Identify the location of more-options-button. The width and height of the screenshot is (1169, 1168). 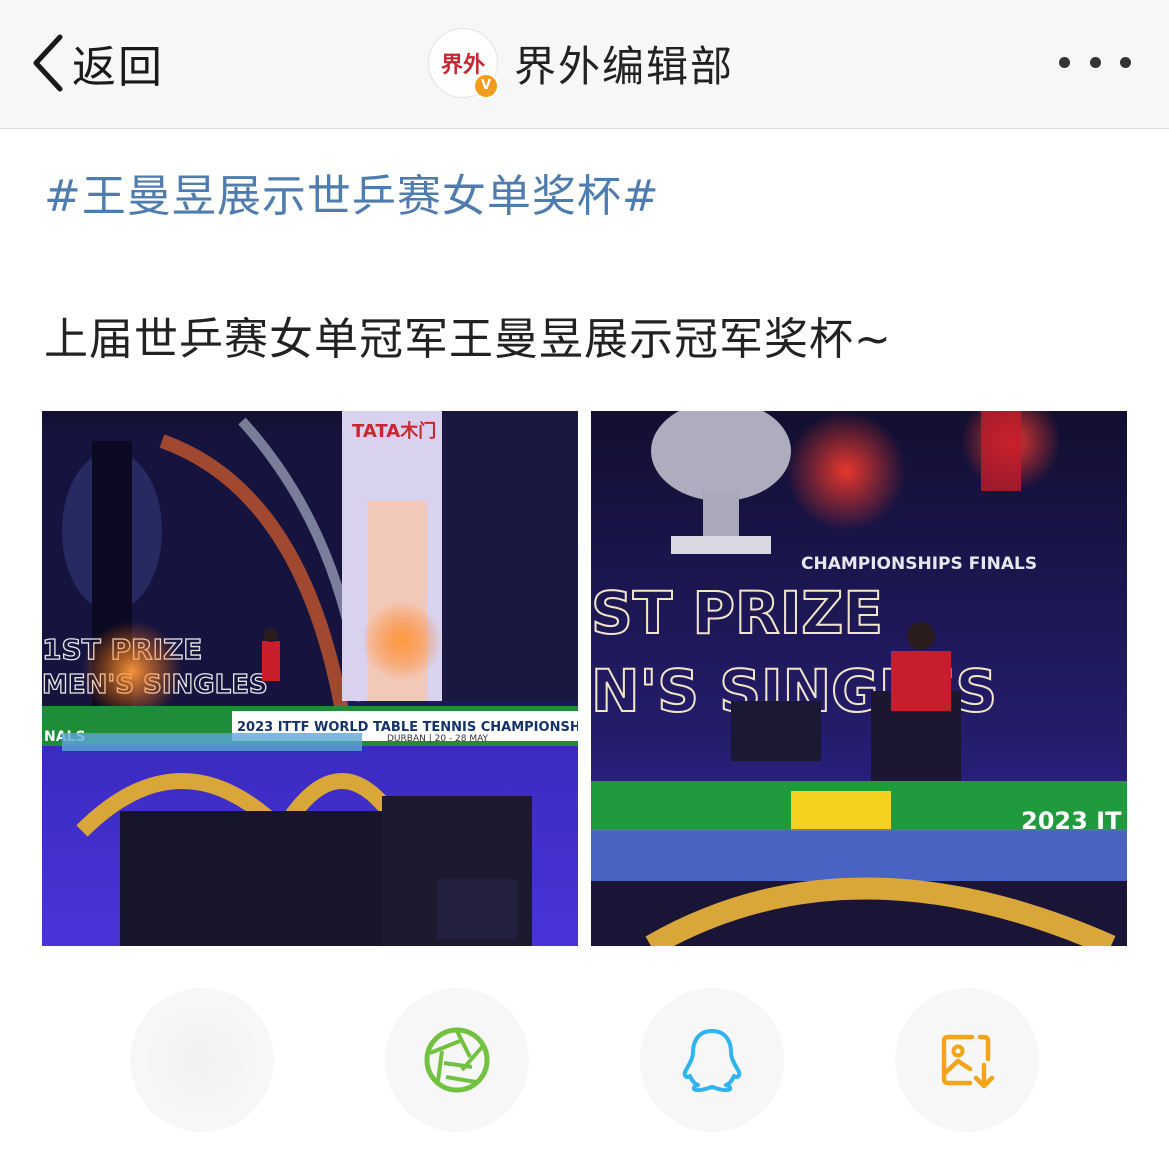
(1095, 62).